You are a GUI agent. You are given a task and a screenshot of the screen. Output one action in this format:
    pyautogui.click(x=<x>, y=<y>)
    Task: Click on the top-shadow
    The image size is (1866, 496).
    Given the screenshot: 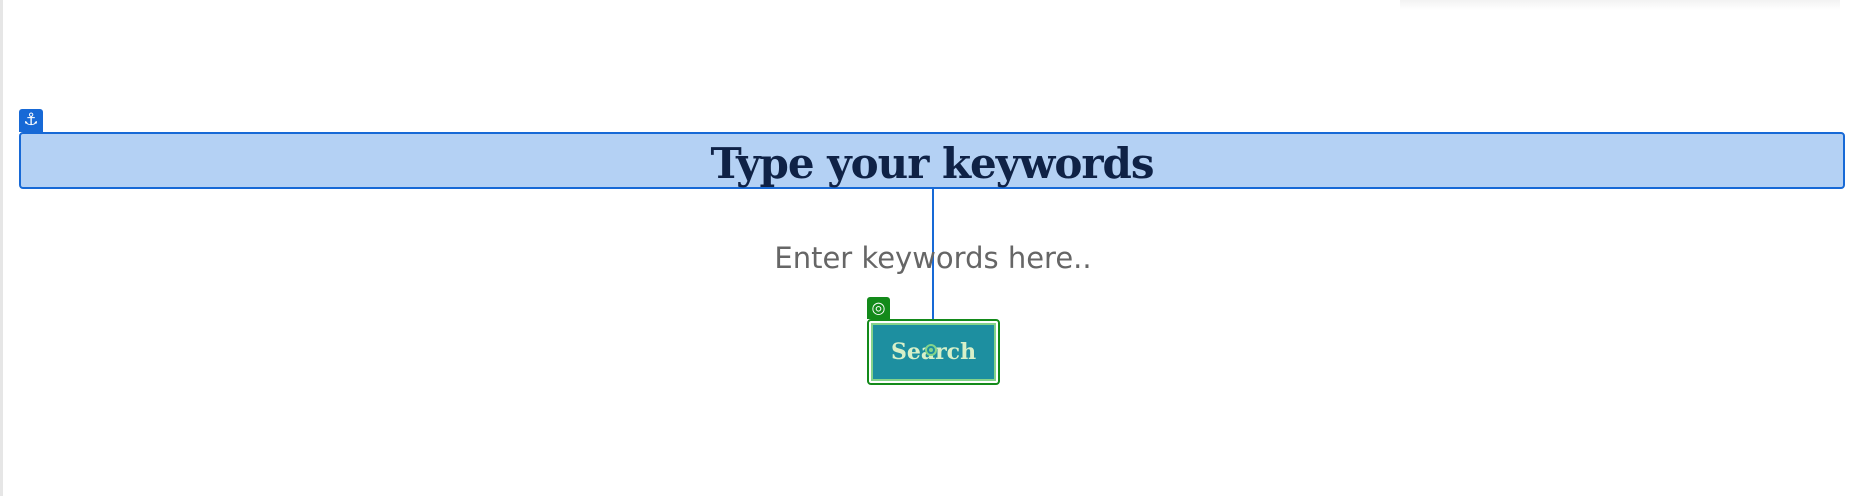 What is the action you would take?
    pyautogui.click(x=1620, y=5)
    